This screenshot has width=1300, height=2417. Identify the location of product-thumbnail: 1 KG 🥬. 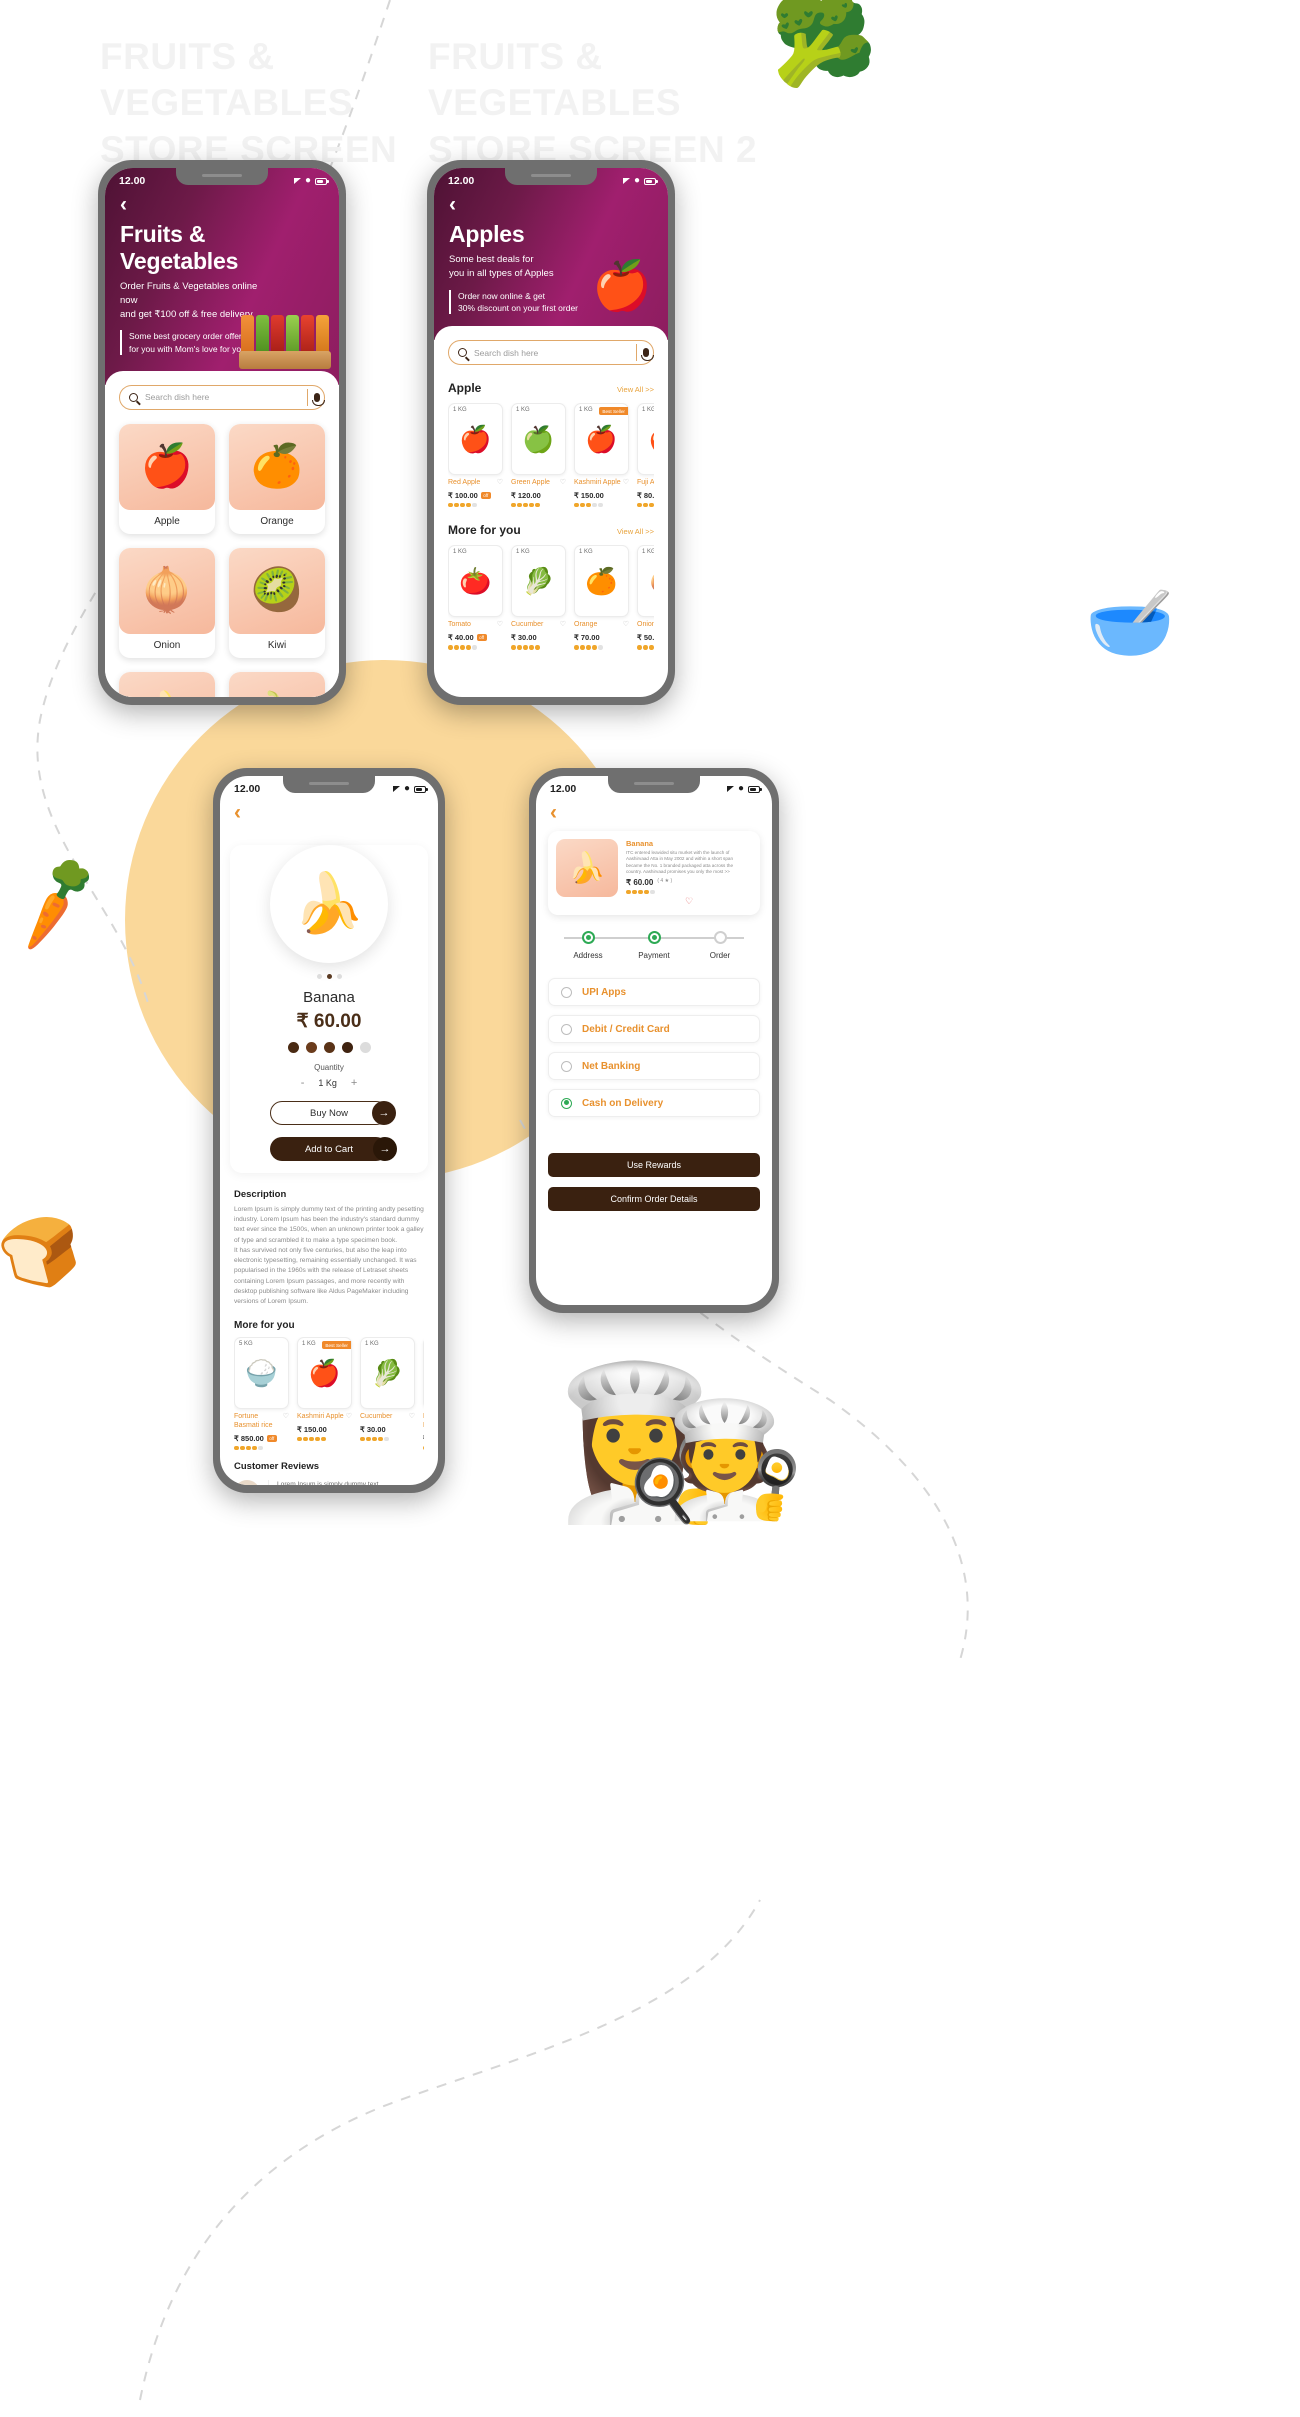
(538, 581).